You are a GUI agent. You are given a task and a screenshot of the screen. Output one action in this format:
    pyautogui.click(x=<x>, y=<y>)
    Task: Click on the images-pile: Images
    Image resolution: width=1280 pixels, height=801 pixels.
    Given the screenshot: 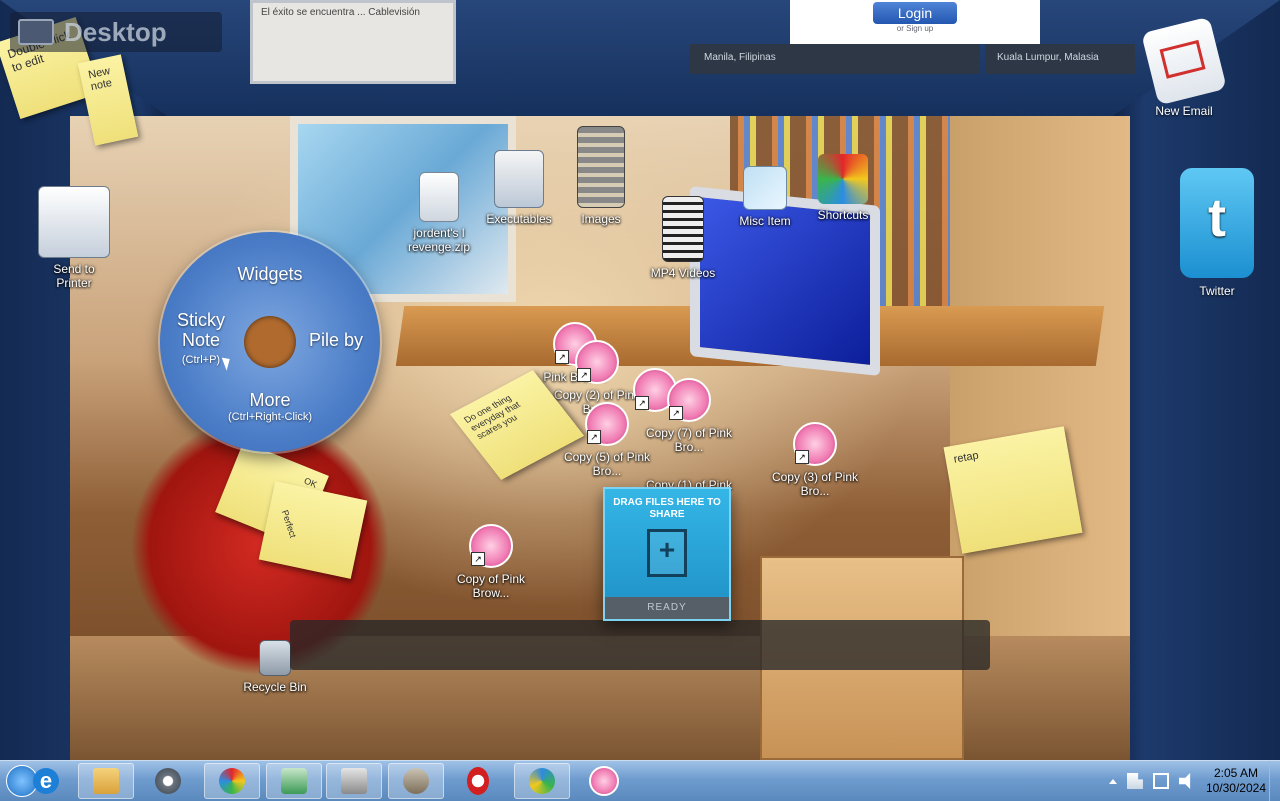 What is the action you would take?
    pyautogui.click(x=601, y=176)
    